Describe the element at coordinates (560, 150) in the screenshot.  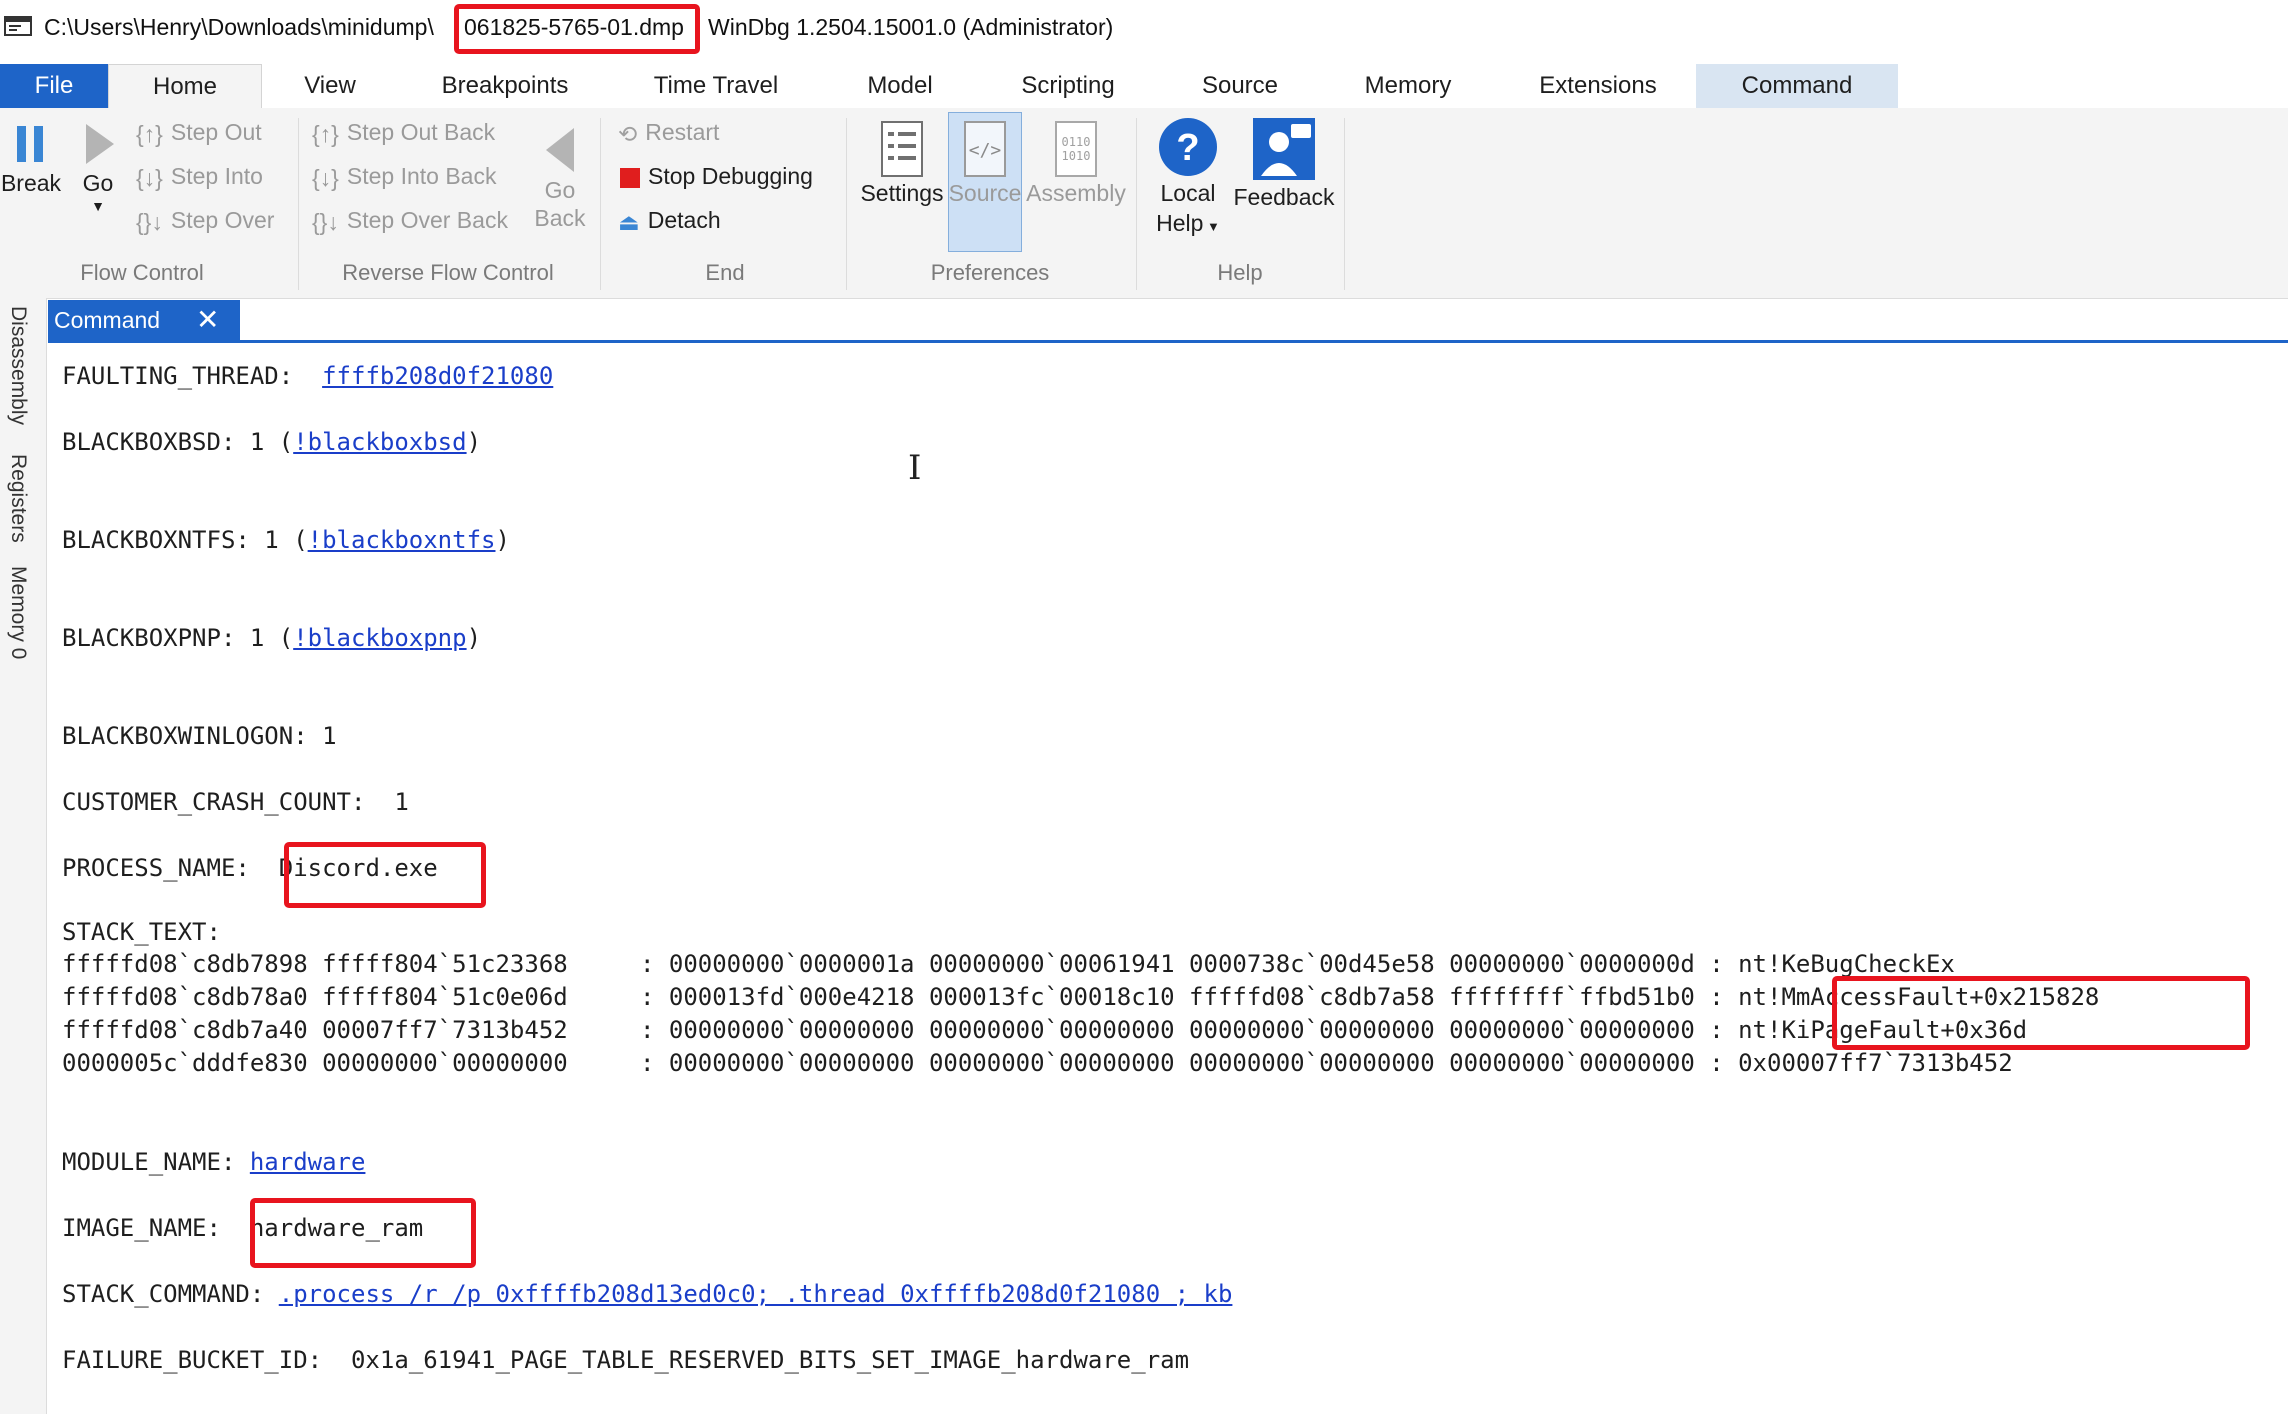
I see `back-arrow-icon` at that location.